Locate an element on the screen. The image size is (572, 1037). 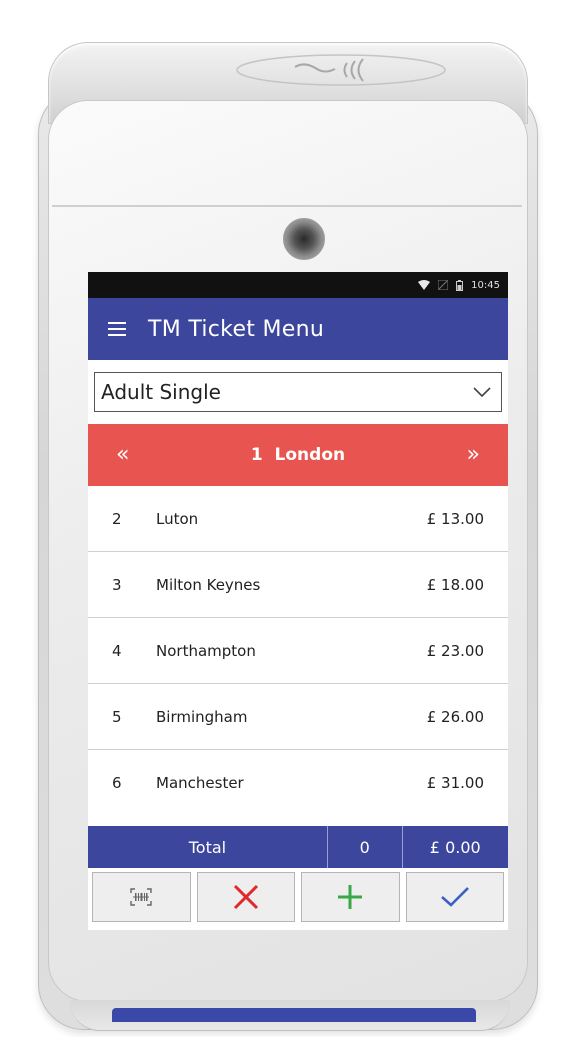
stop-price: £ 31.00 is located at coordinates (455, 783).